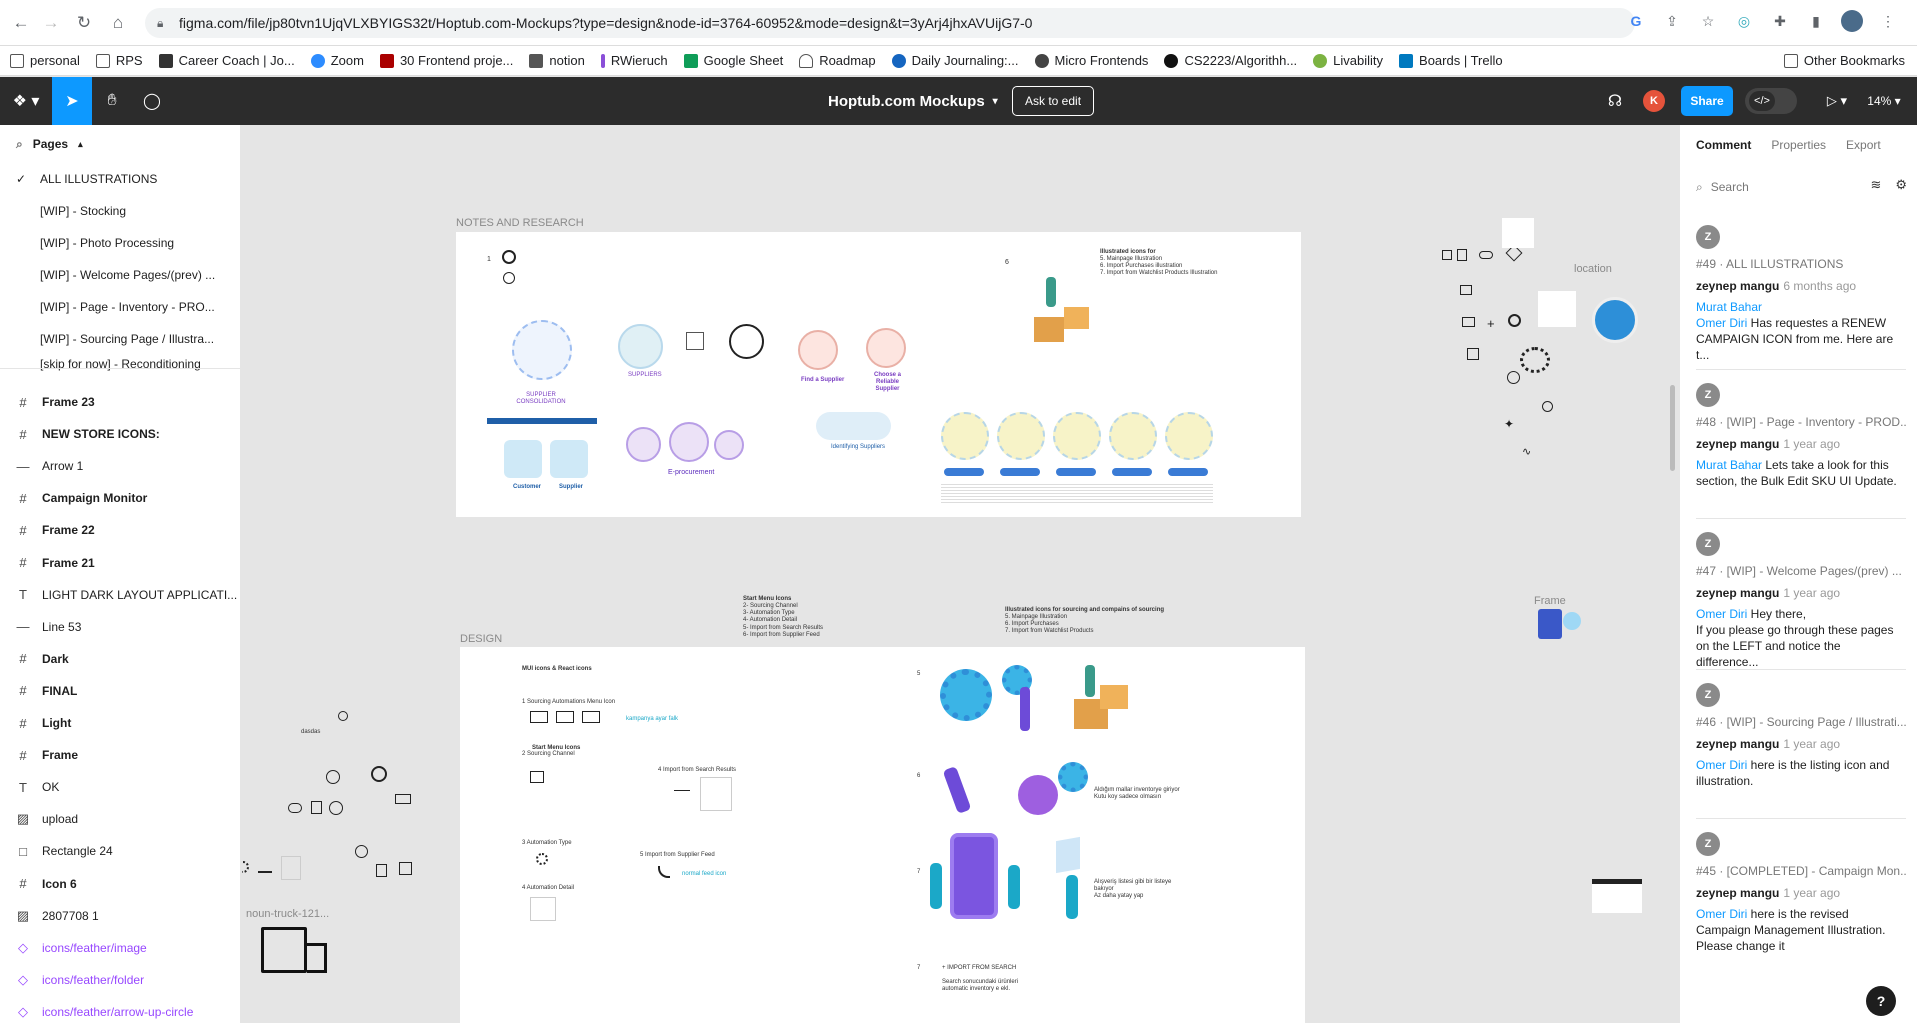  What do you see at coordinates (45, 60) in the screenshot?
I see `bookmark-item: personal` at bounding box center [45, 60].